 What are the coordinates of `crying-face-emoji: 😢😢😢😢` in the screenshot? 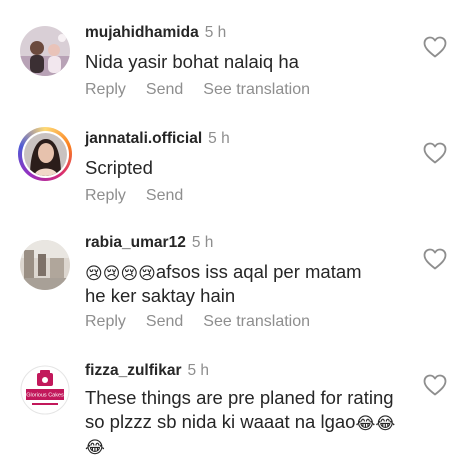 It's located at (120, 273).